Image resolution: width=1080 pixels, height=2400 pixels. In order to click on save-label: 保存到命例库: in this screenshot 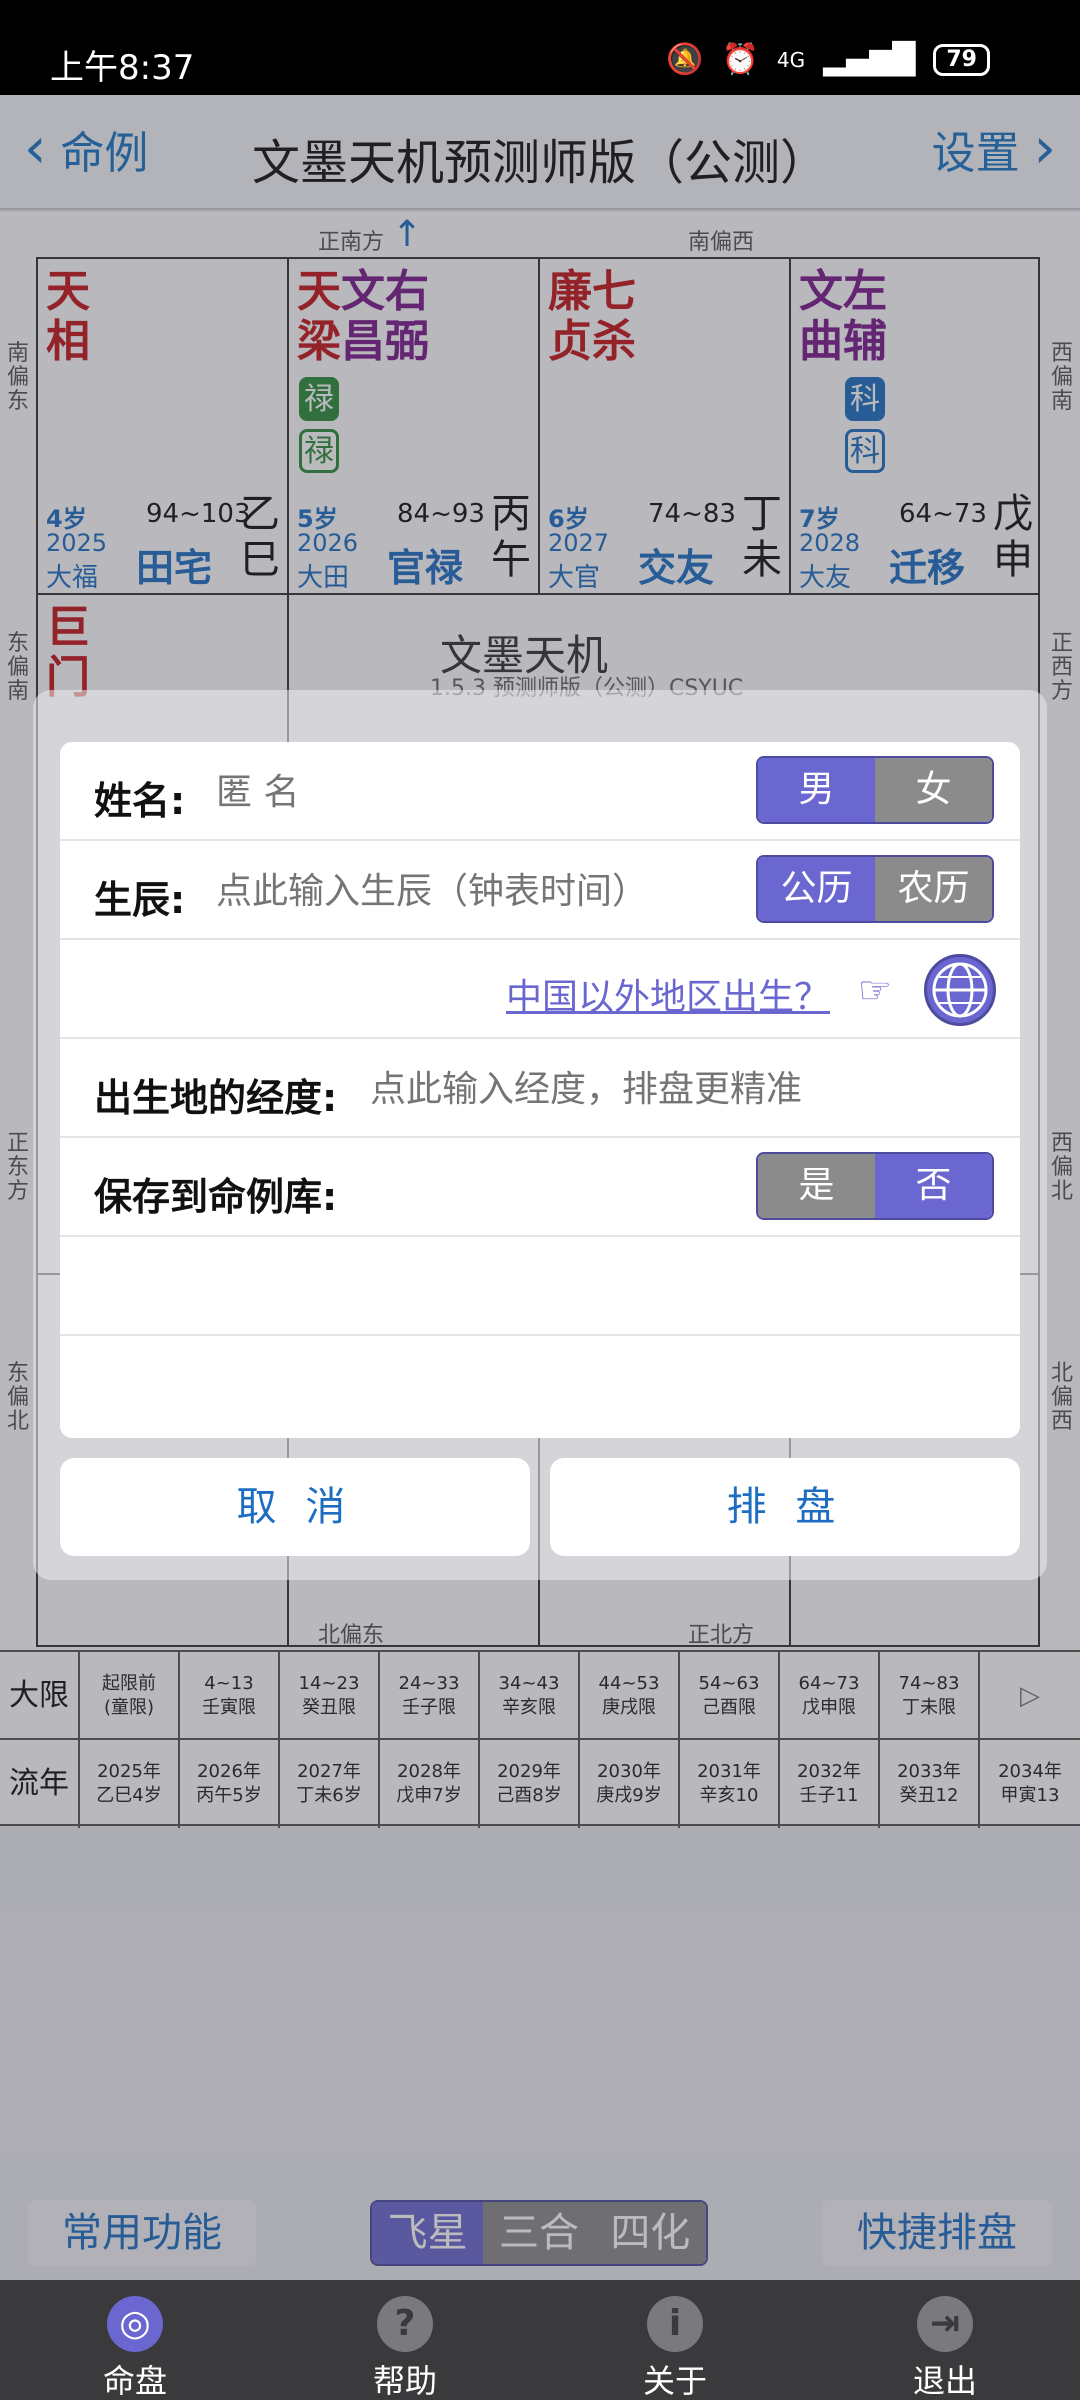, I will do `click(216, 1197)`.